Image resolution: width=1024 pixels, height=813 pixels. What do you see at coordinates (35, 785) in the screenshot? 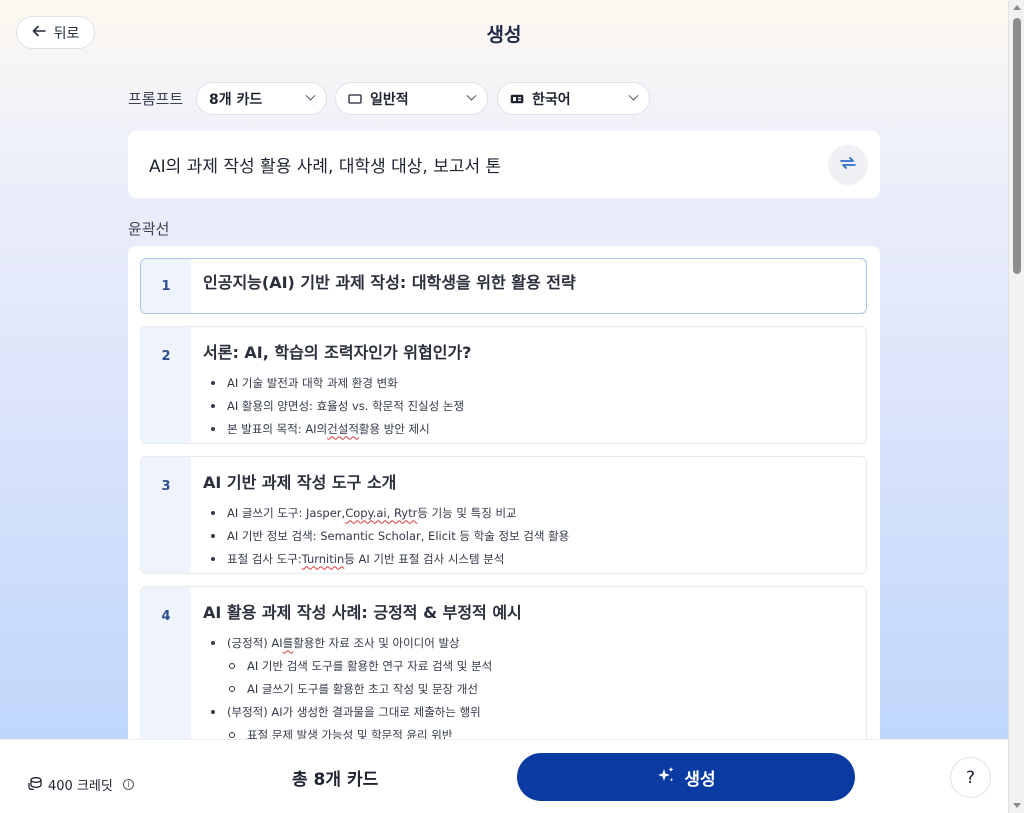
I see `coins-icon` at bounding box center [35, 785].